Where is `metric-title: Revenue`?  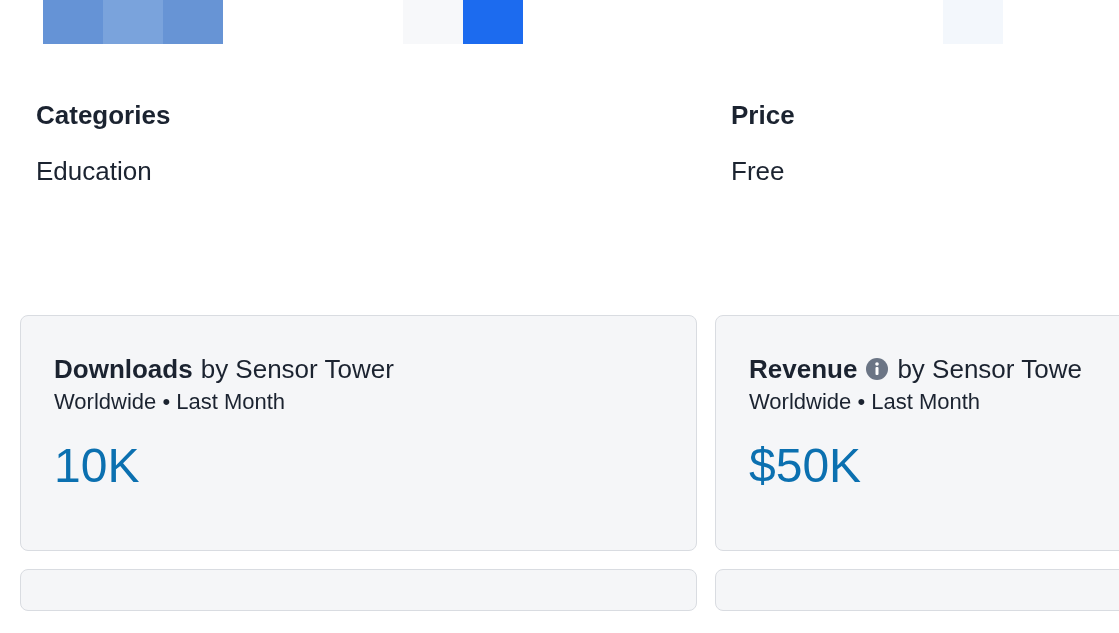 metric-title: Revenue is located at coordinates (803, 369).